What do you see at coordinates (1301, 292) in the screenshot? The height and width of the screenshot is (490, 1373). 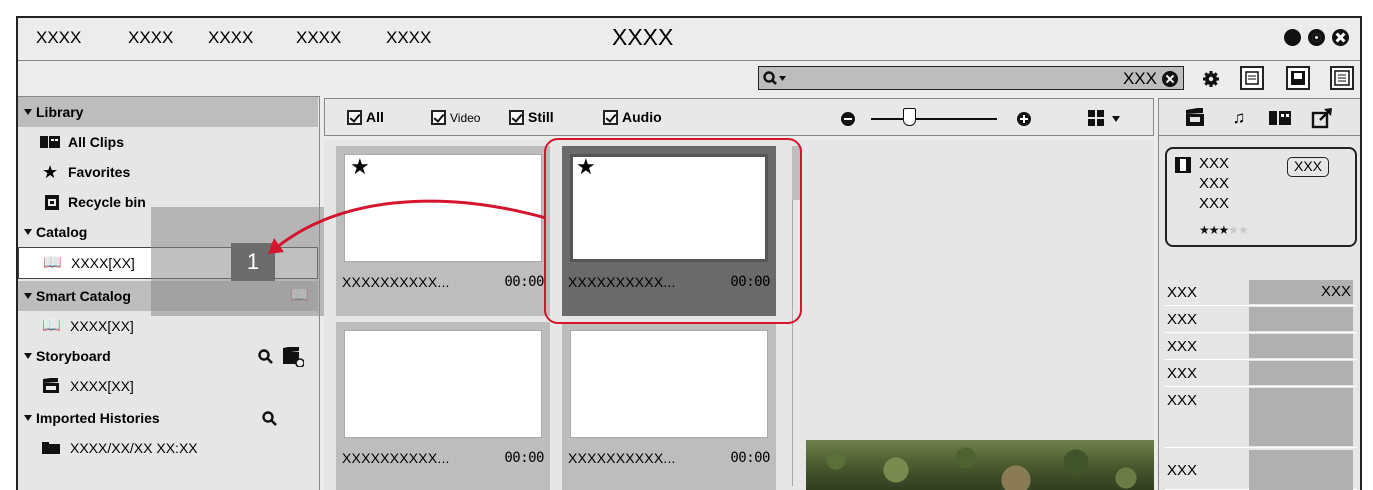 I see `property-value: XXX` at bounding box center [1301, 292].